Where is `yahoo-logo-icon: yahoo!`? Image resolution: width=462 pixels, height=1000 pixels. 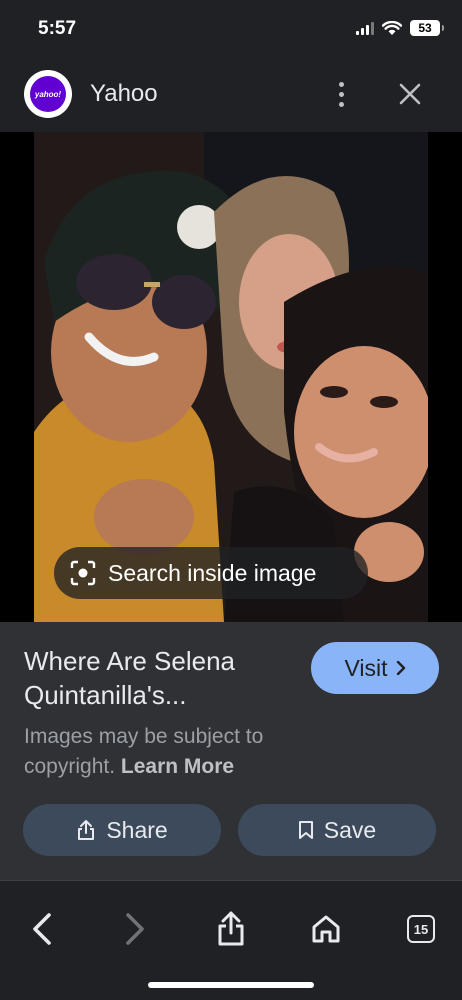
yahoo-logo-icon: yahoo! is located at coordinates (48, 94).